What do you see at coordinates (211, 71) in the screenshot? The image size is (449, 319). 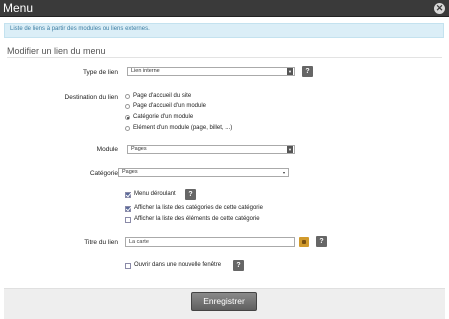 I see `type-lien-select: Lien interne ▼` at bounding box center [211, 71].